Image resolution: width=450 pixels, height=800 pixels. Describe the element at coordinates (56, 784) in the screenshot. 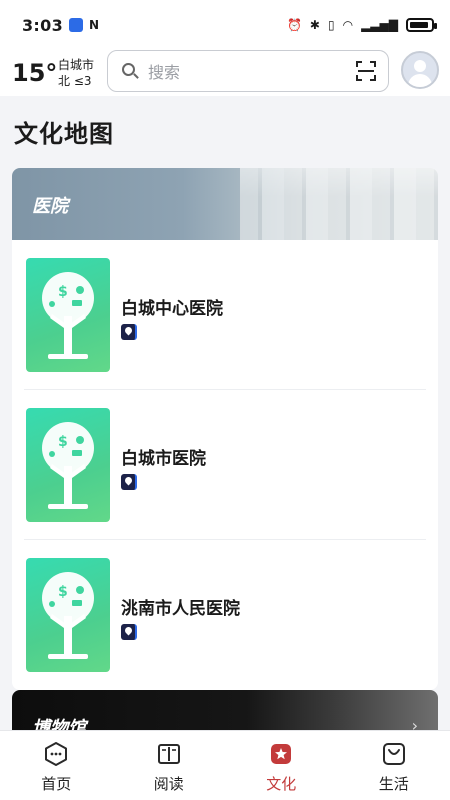

I see `nav-label-home: 首页` at that location.